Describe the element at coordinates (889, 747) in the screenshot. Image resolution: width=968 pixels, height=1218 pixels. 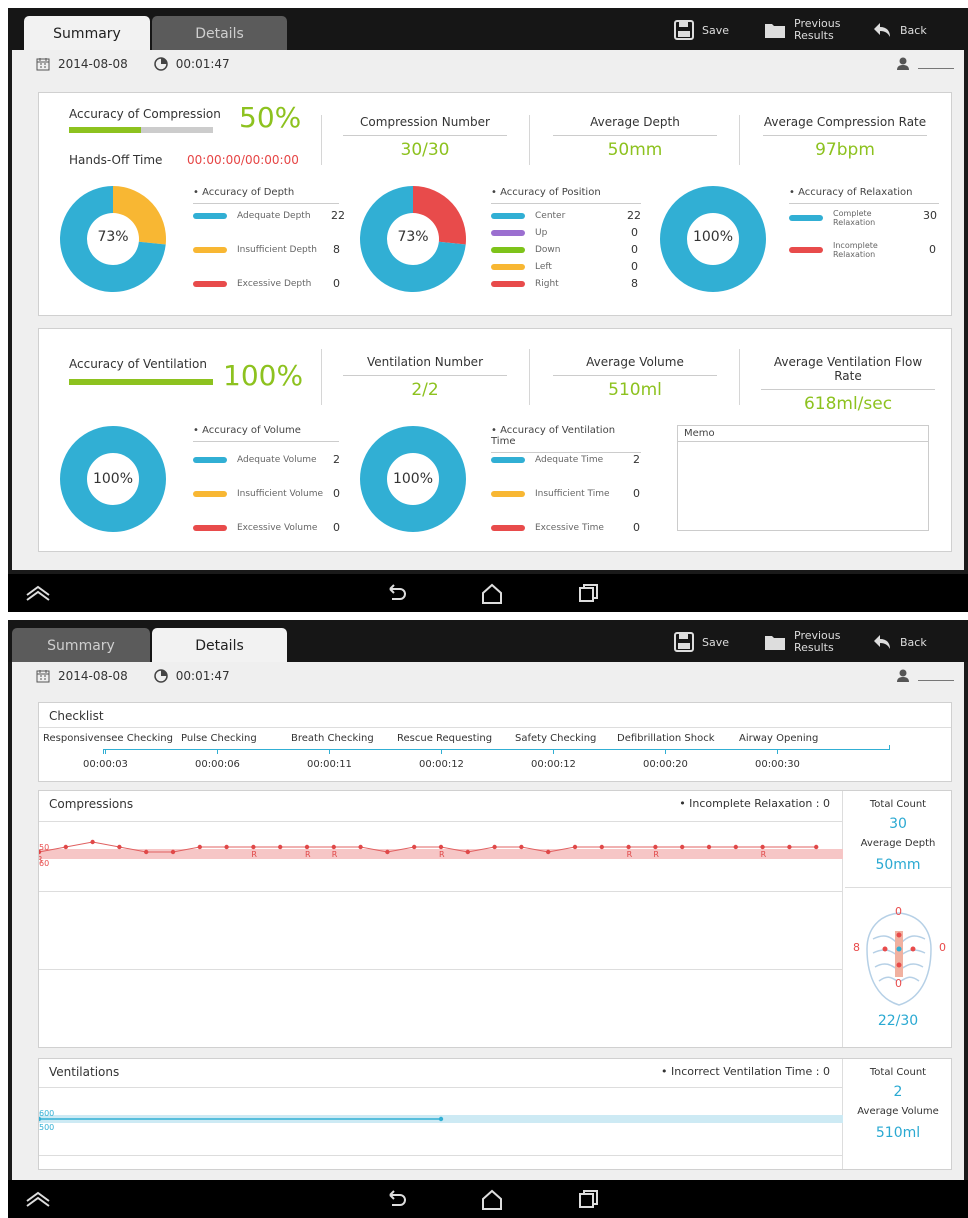
I see `timeline-tick` at that location.